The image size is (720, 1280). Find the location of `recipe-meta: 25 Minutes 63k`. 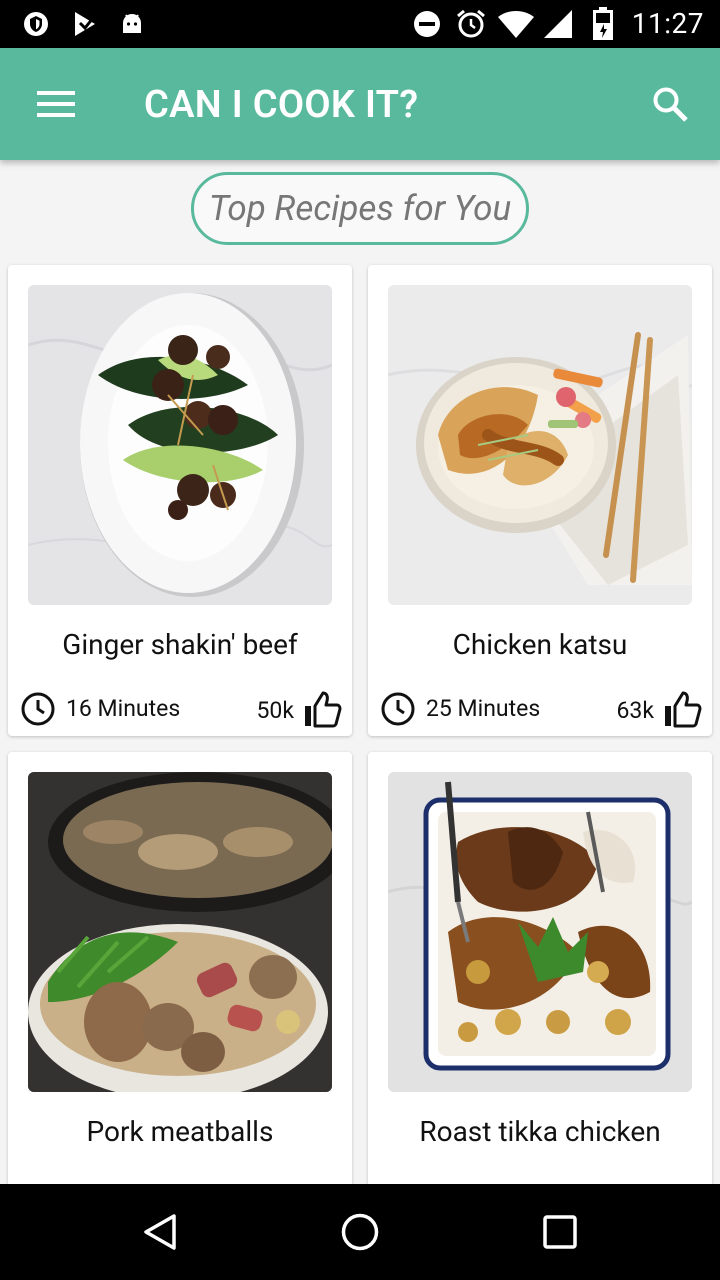

recipe-meta: 25 Minutes 63k is located at coordinates (540, 709).